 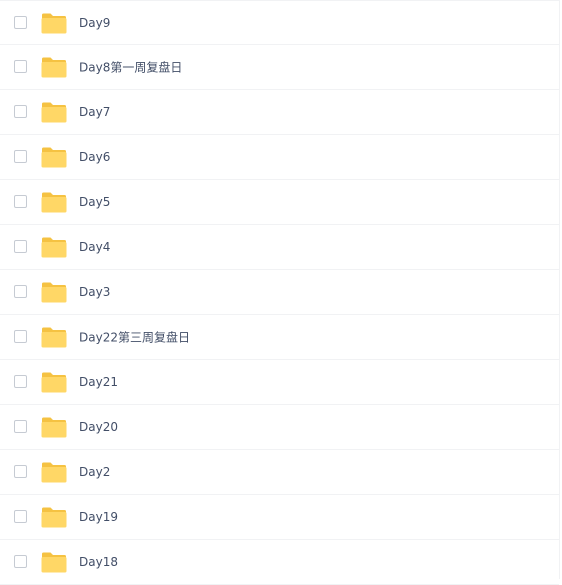 What do you see at coordinates (94, 292) in the screenshot?
I see `folder-name: Day3` at bounding box center [94, 292].